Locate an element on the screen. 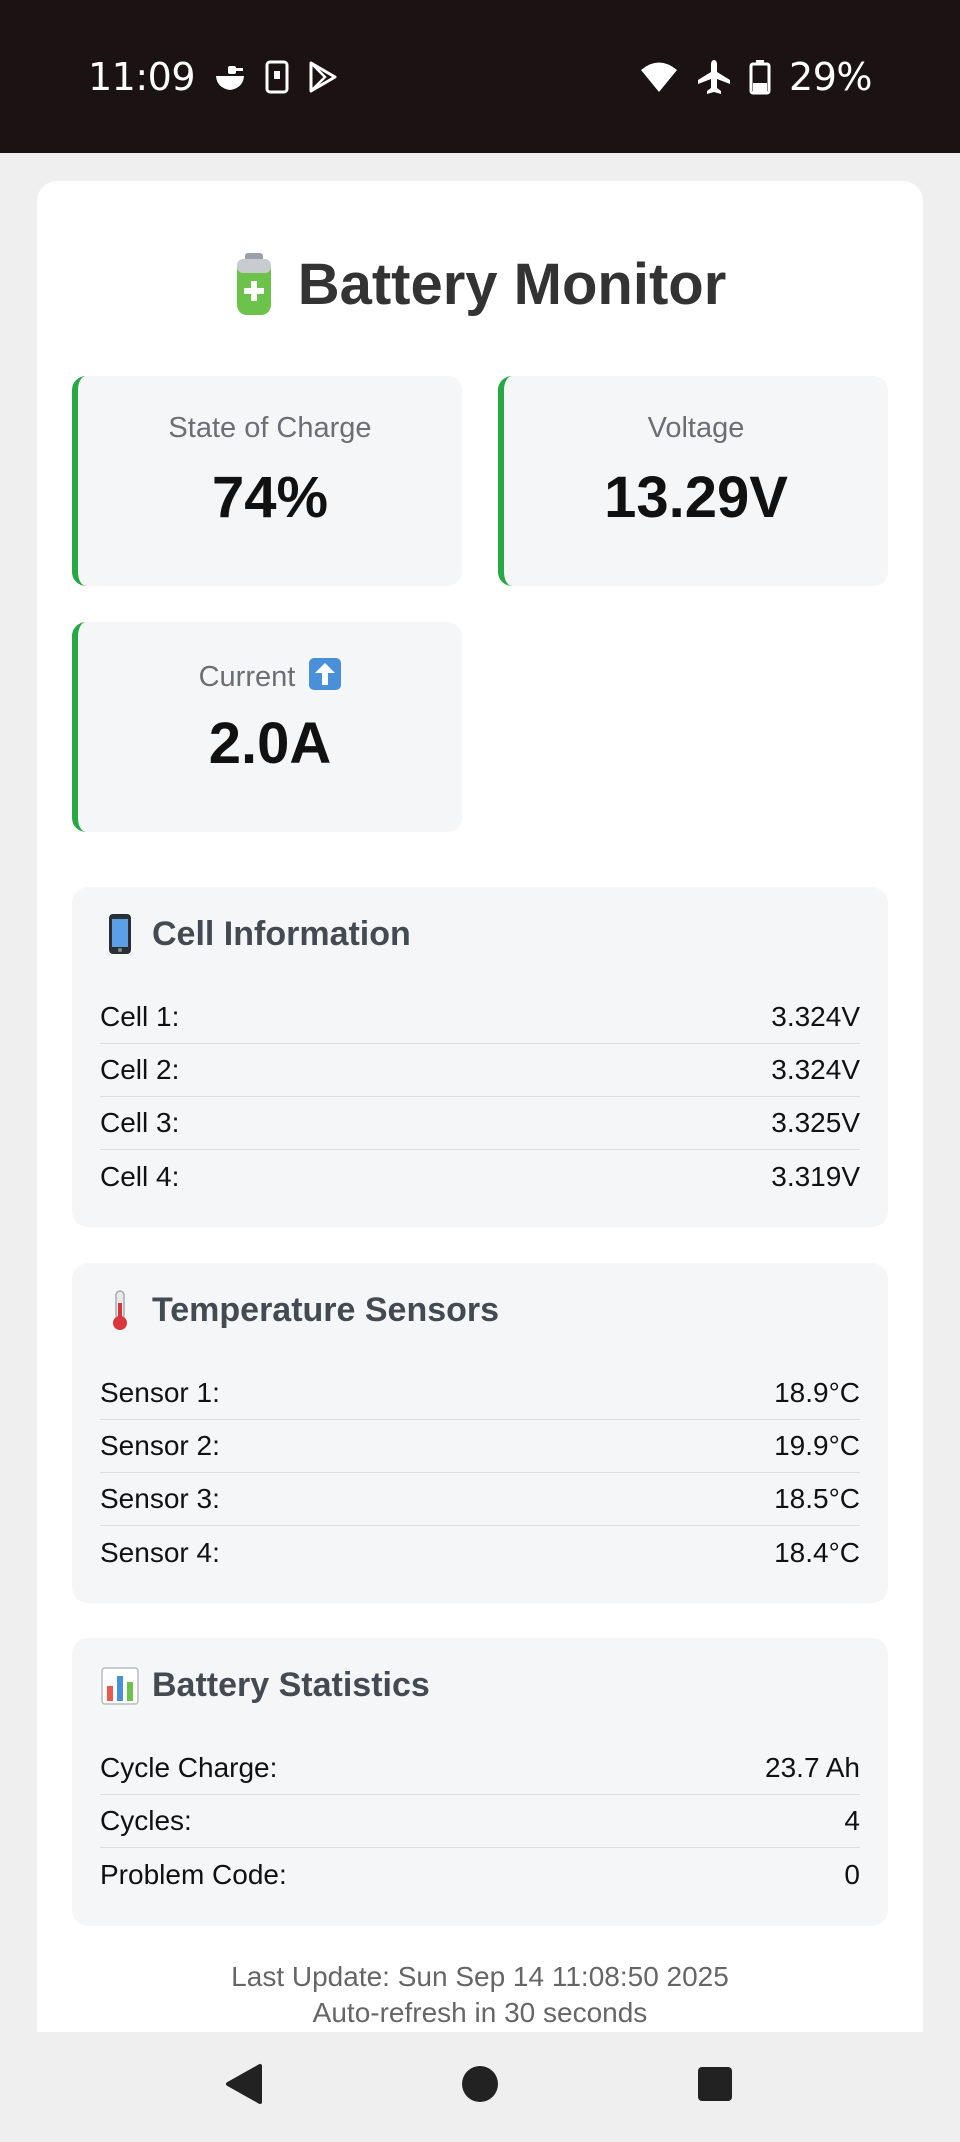 This screenshot has width=960, height=2142. soc-value: 74% is located at coordinates (270, 497).